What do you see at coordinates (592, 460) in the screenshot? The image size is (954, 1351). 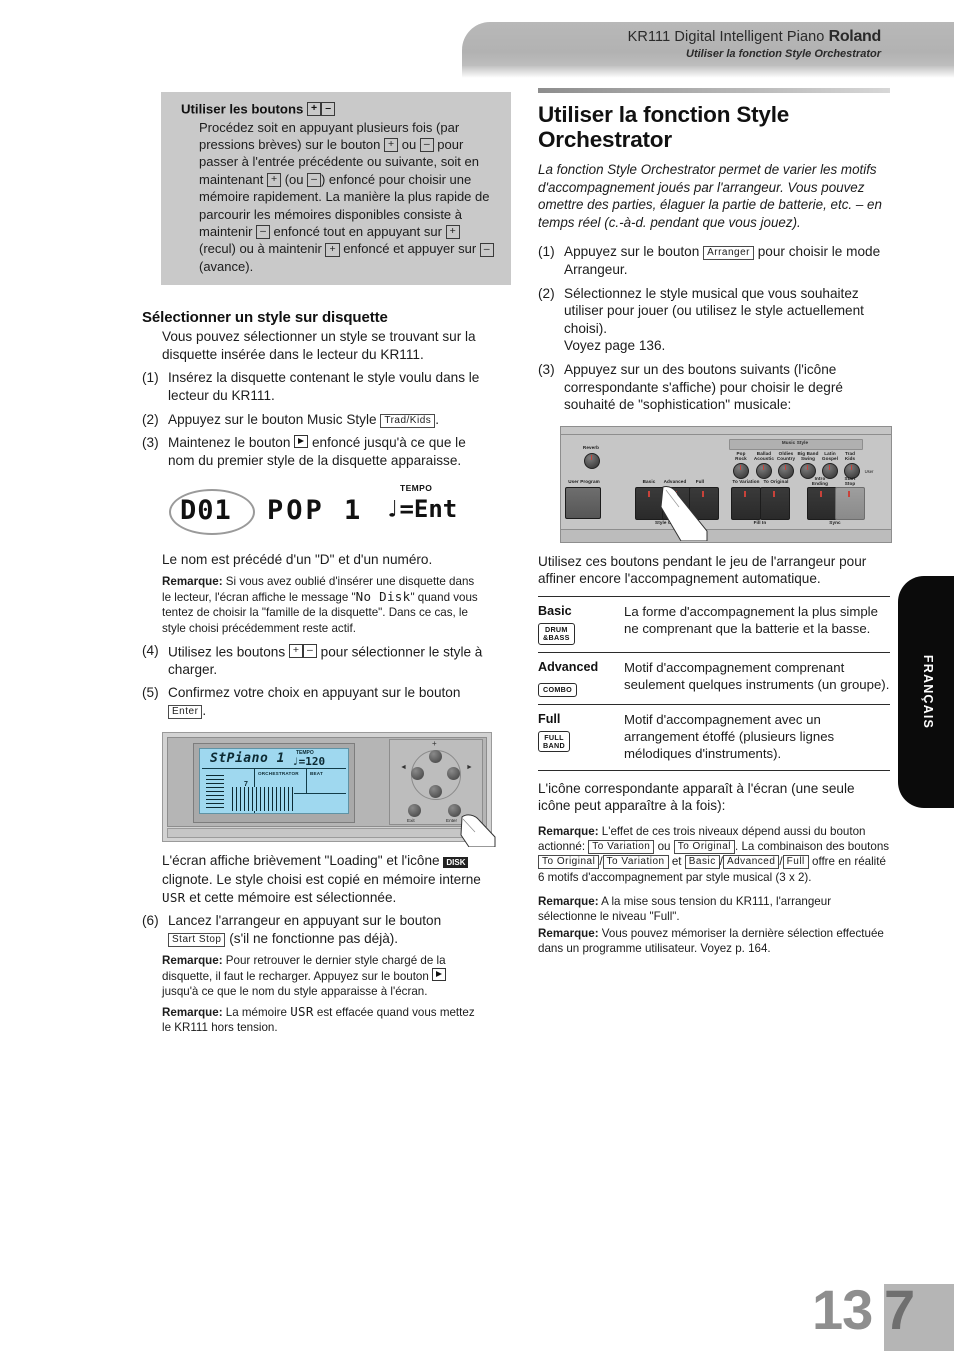 I see `reverb-knob` at bounding box center [592, 460].